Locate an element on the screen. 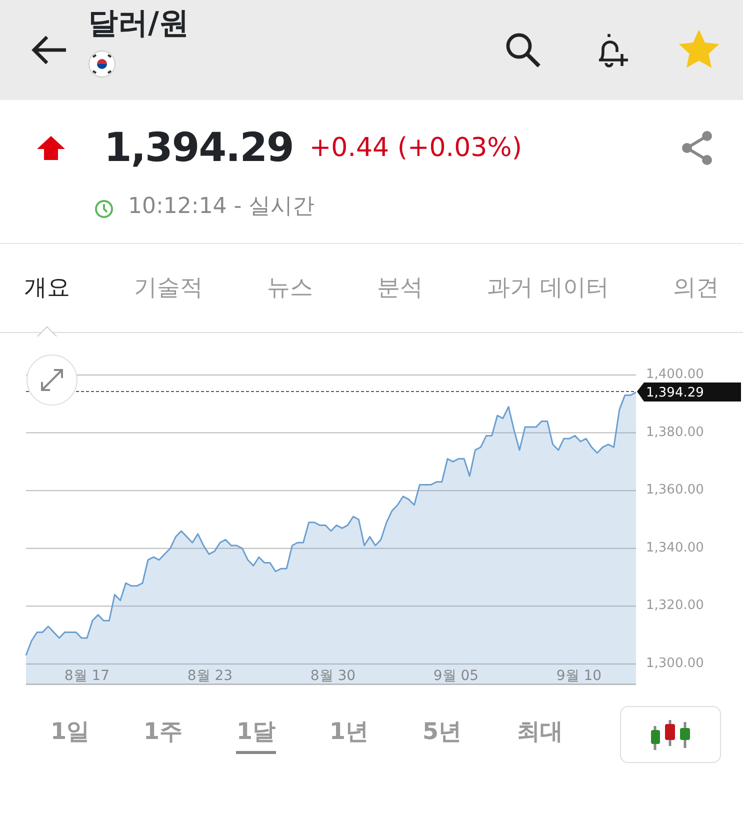 The width and height of the screenshot is (743, 815). range-tab: 최대 is located at coordinates (540, 734).